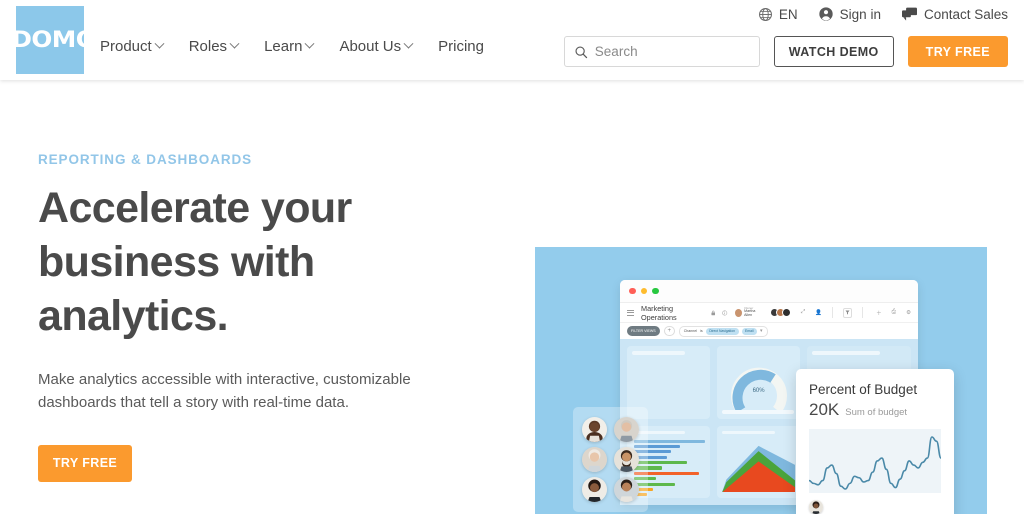  I want to click on utility-navigation: EN Sign in Contact Sales, so click(883, 14).